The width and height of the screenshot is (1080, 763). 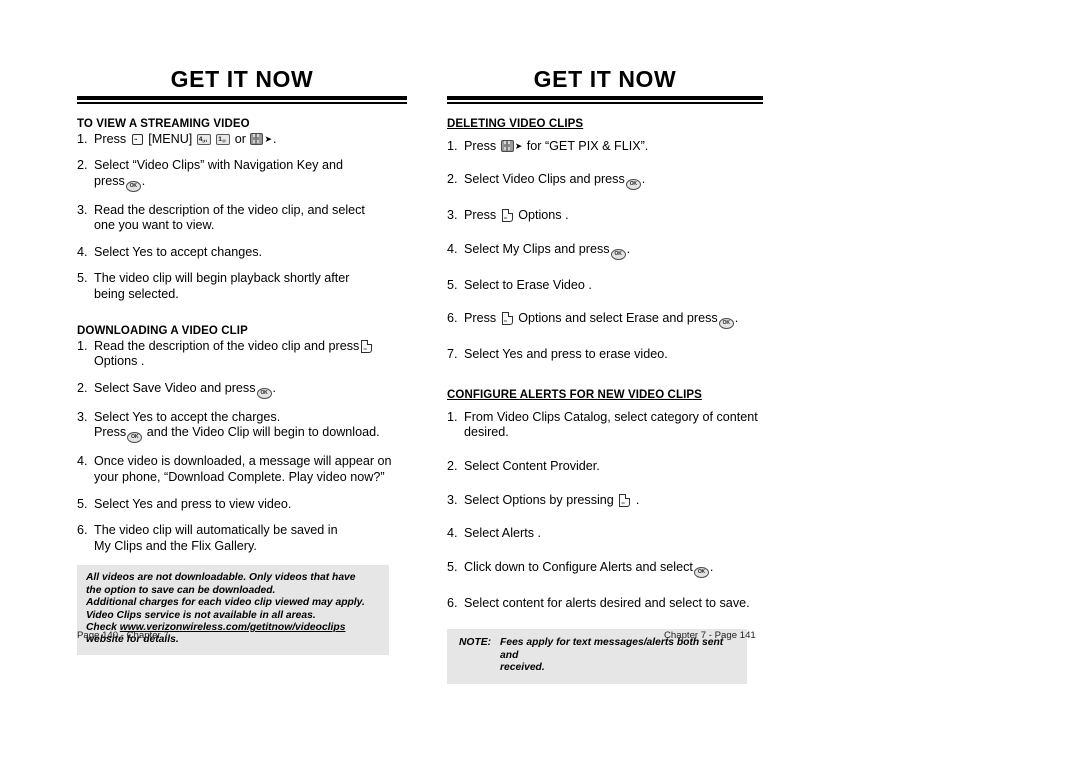 What do you see at coordinates (710, 635) in the screenshot?
I see `page-footer-right: Chapter 7 - Page 141` at bounding box center [710, 635].